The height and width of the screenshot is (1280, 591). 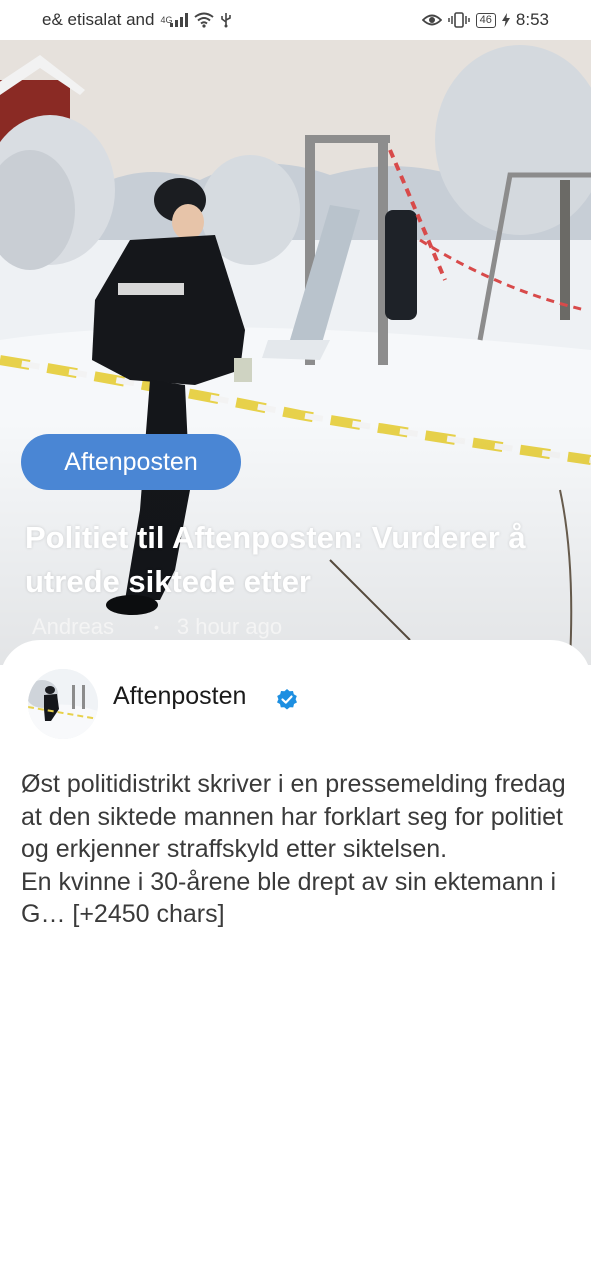 I want to click on author-name: Andreas, so click(x=73, y=626).